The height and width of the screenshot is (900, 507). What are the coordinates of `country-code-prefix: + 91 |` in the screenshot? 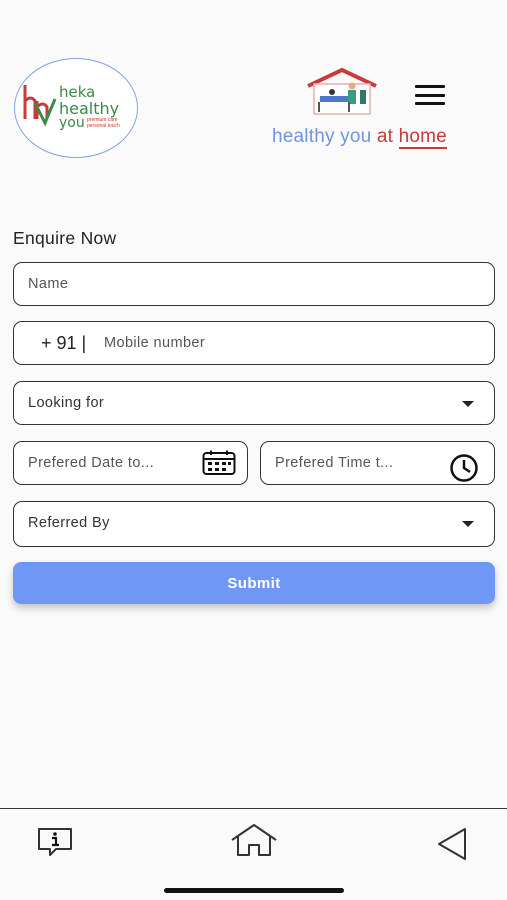 It's located at (64, 343).